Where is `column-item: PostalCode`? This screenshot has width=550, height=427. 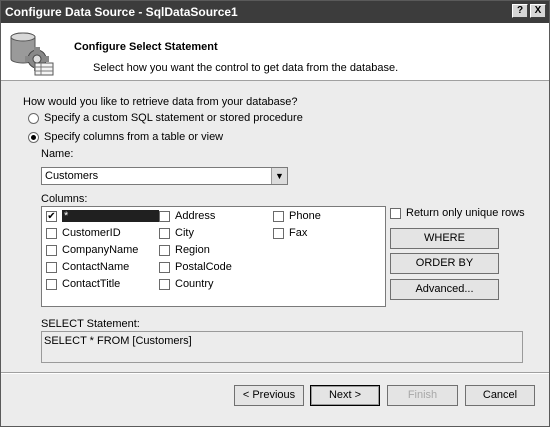 column-item: PostalCode is located at coordinates (195, 267).